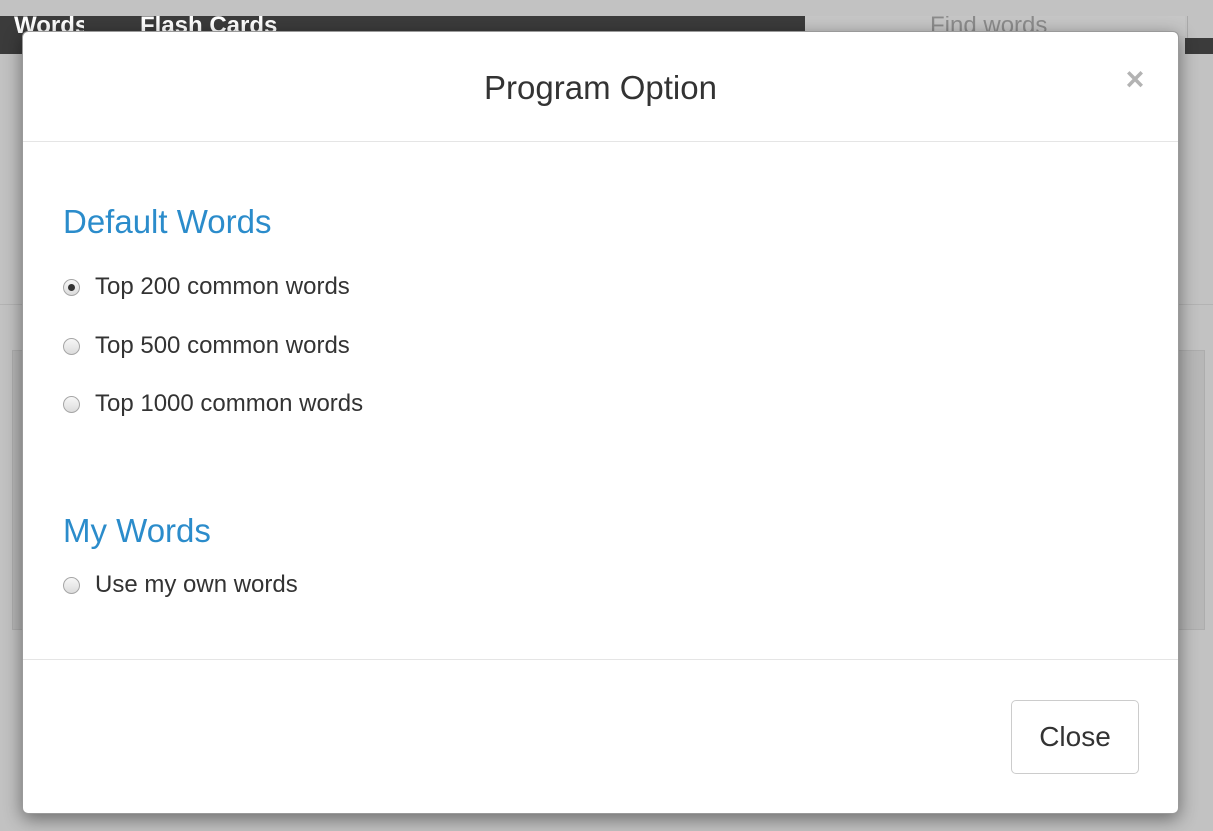 The image size is (1213, 831). What do you see at coordinates (222, 286) in the screenshot?
I see `option-label: Top 200 common words` at bounding box center [222, 286].